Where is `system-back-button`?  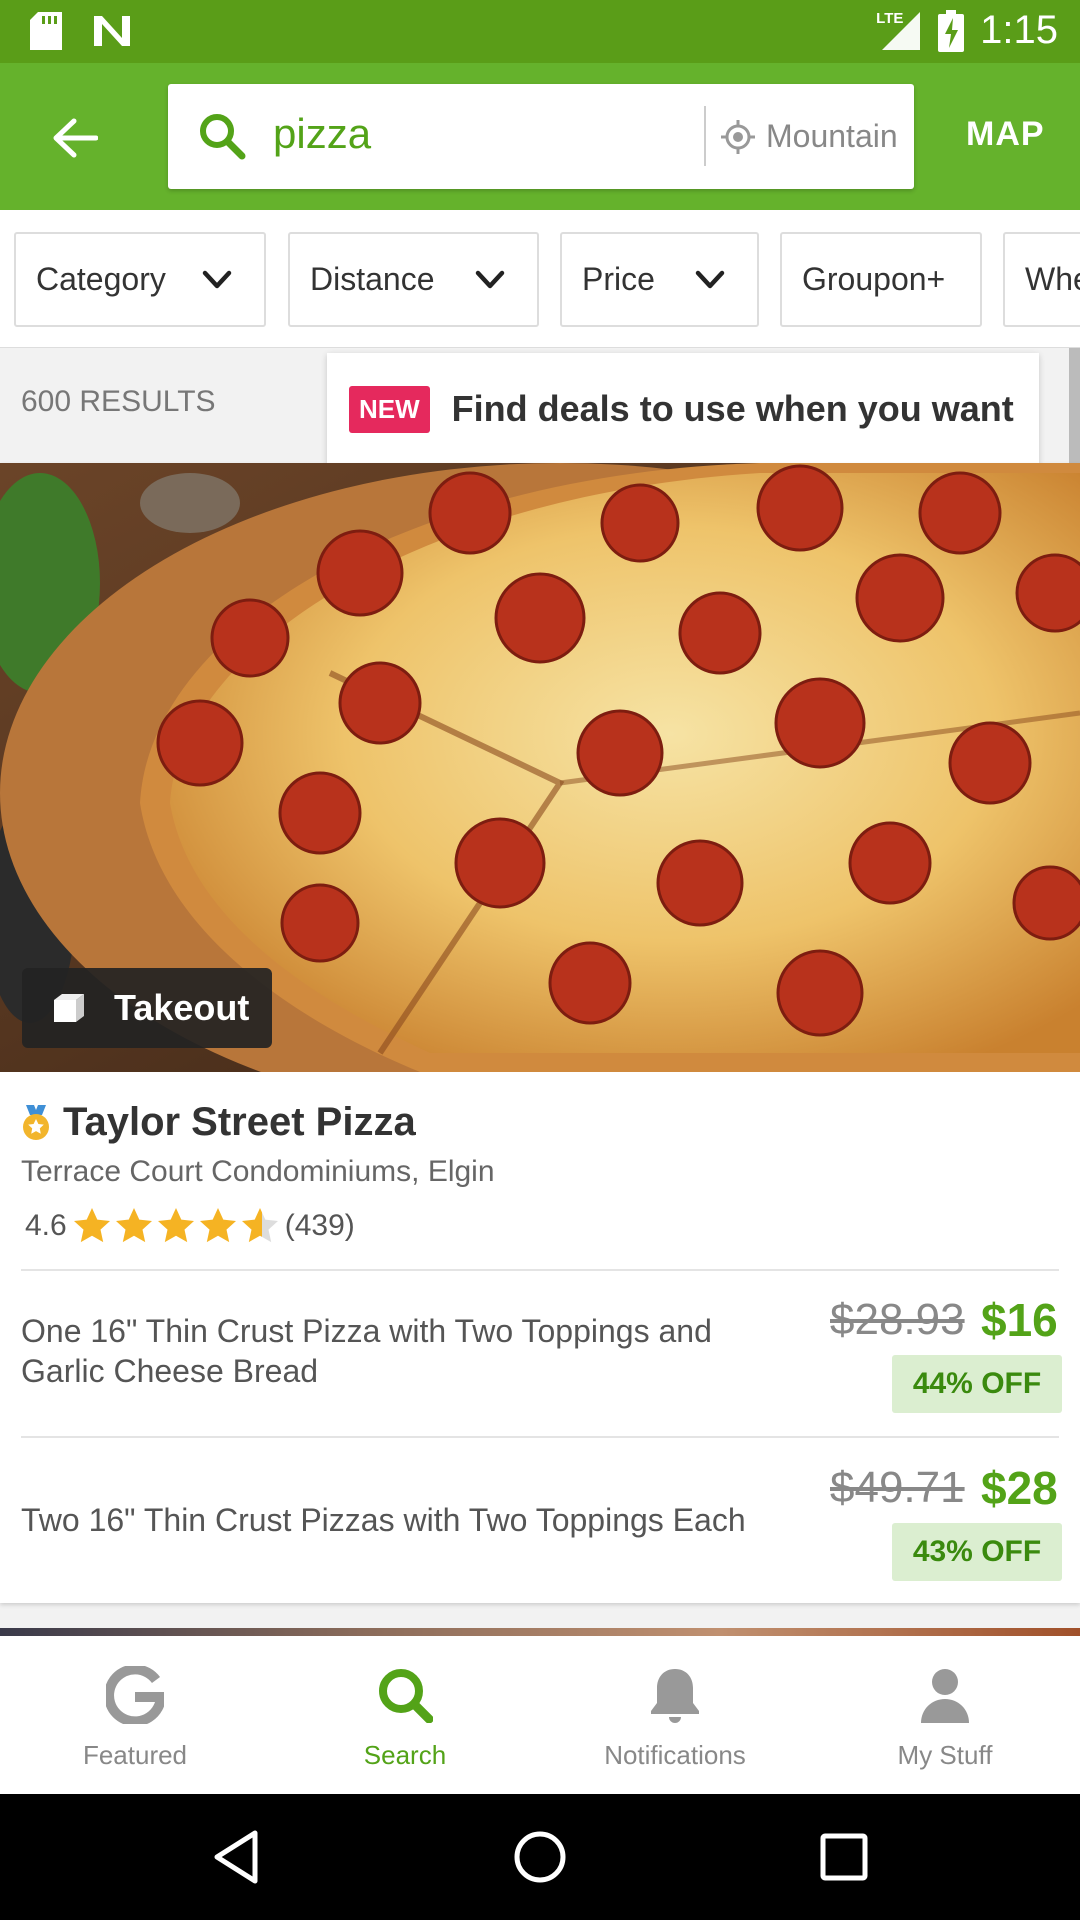 system-back-button is located at coordinates (236, 1857).